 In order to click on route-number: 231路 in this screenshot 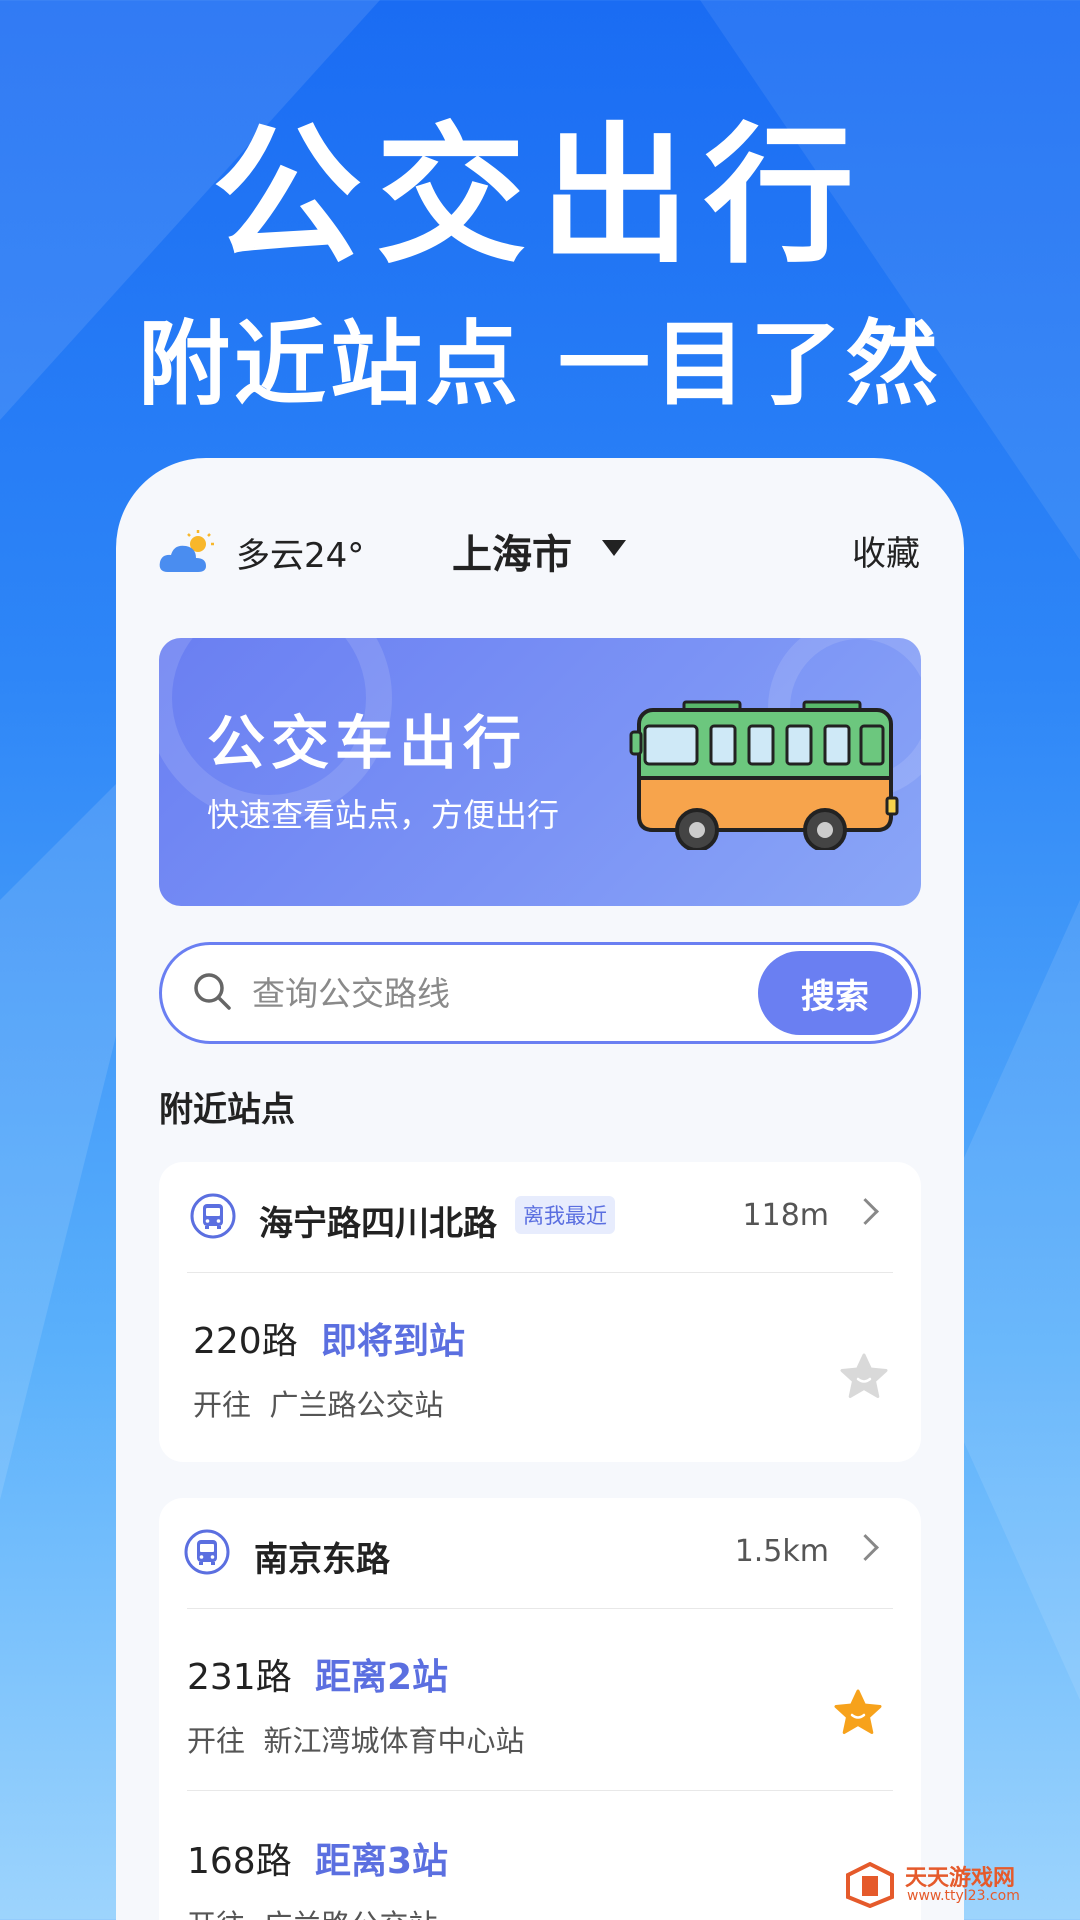, I will do `click(239, 1677)`.